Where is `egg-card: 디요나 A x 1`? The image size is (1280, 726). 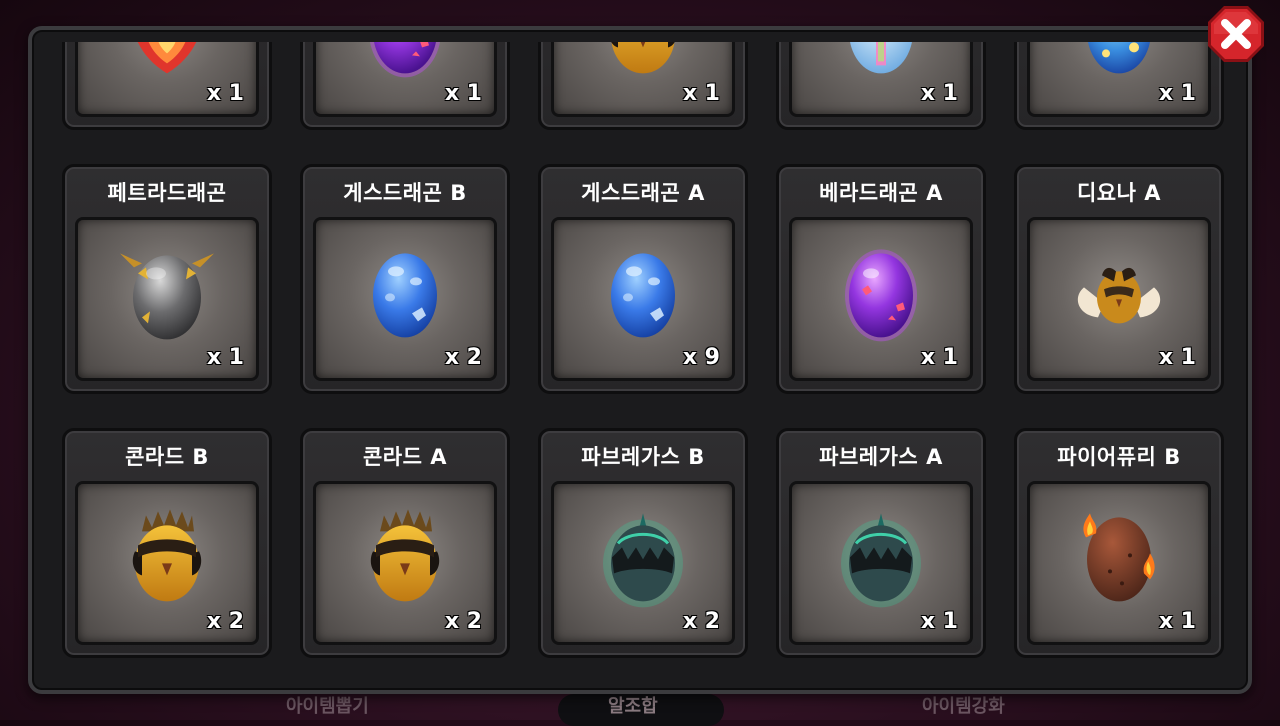
egg-card: 디요나 A x 1 is located at coordinates (1119, 279).